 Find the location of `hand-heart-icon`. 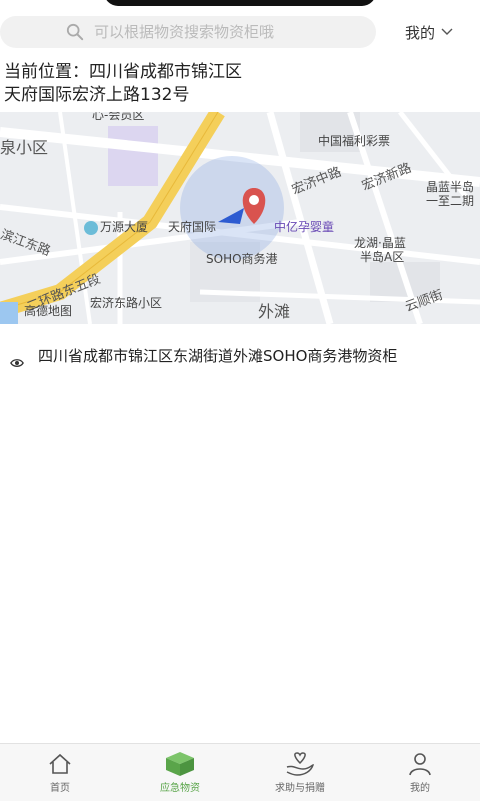

hand-heart-icon is located at coordinates (300, 764).